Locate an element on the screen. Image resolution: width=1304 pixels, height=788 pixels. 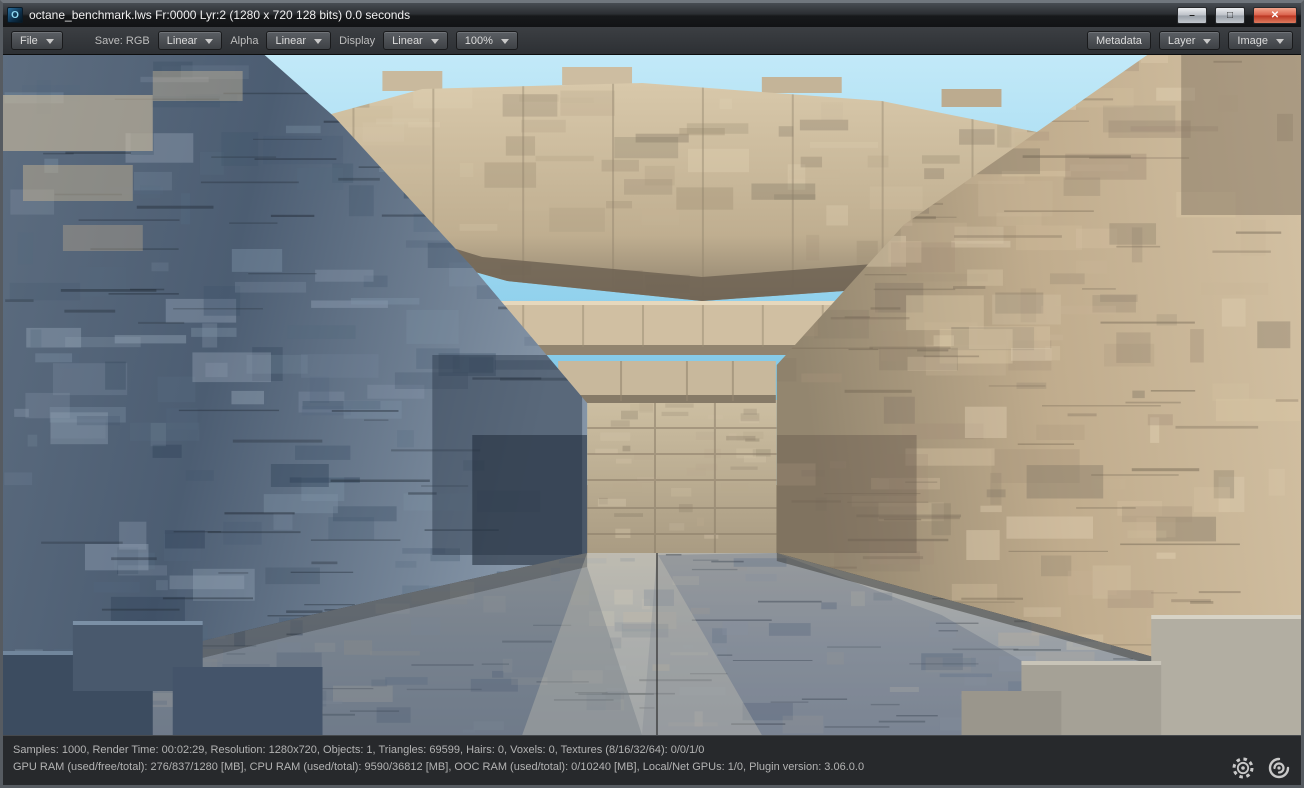
alpha-colorspace-dropdown: Linear is located at coordinates (299, 40).